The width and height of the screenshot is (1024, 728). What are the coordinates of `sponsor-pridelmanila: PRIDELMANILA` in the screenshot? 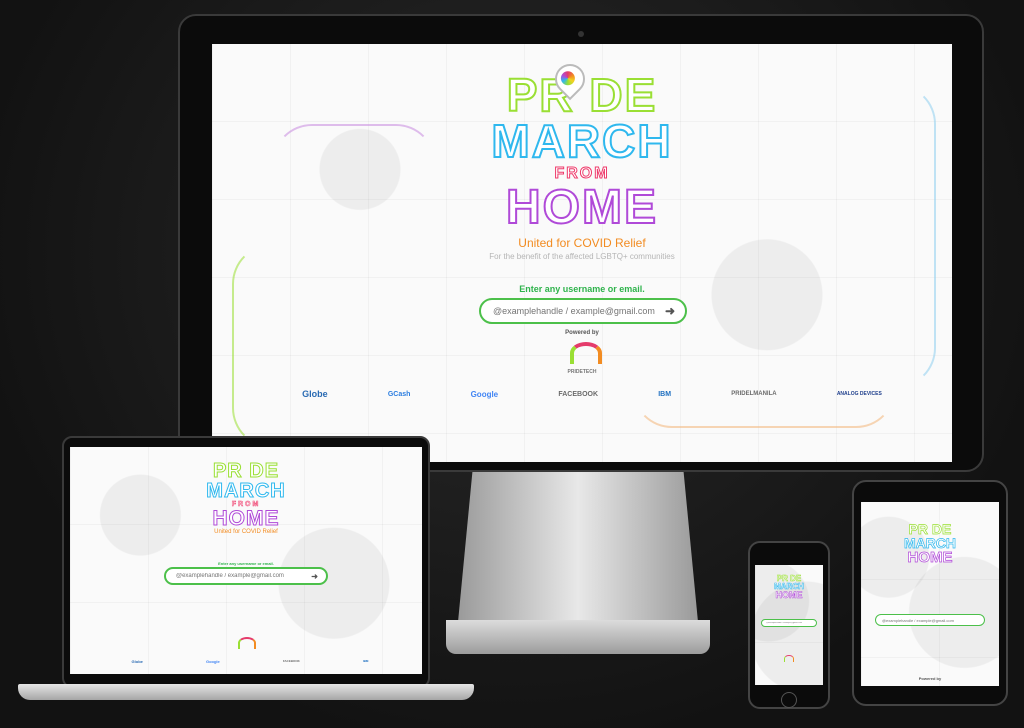 It's located at (754, 394).